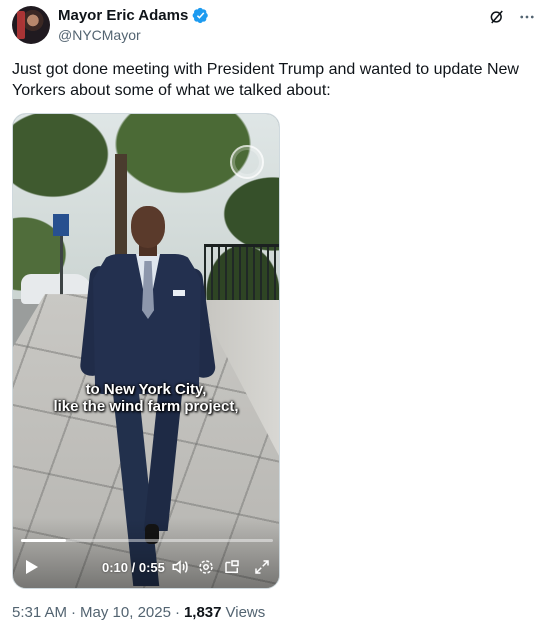 This screenshot has width=550, height=639. Describe the element at coordinates (497, 17) in the screenshot. I see `grok-icon` at that location.